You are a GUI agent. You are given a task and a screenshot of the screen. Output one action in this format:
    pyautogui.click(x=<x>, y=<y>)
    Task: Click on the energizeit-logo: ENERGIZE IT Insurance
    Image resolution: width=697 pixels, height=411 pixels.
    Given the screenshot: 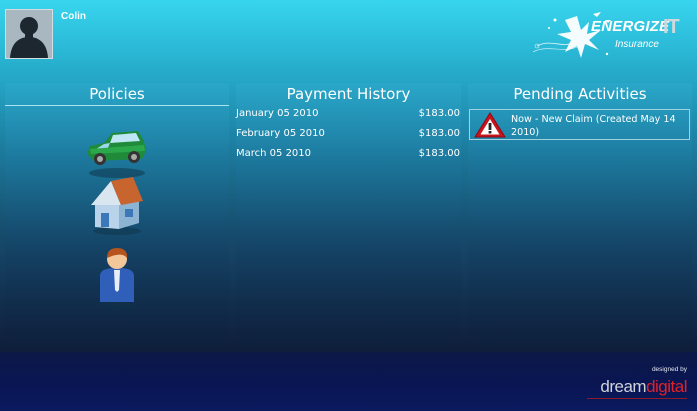 What is the action you would take?
    pyautogui.click(x=609, y=35)
    